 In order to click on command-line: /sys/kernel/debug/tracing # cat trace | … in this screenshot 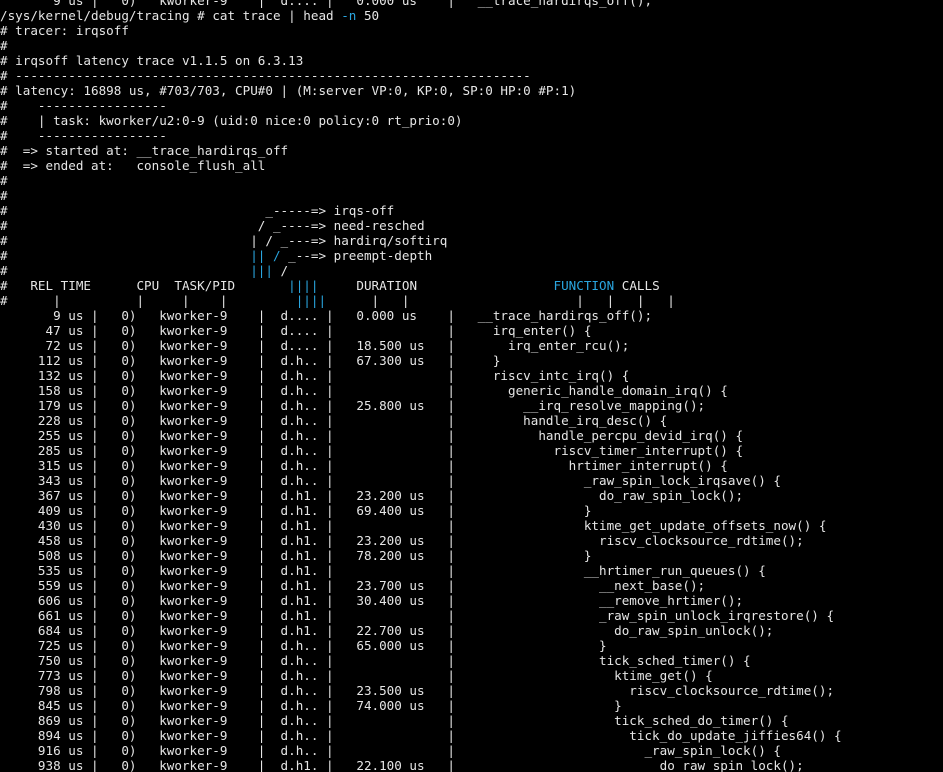, I will do `click(471, 15)`.